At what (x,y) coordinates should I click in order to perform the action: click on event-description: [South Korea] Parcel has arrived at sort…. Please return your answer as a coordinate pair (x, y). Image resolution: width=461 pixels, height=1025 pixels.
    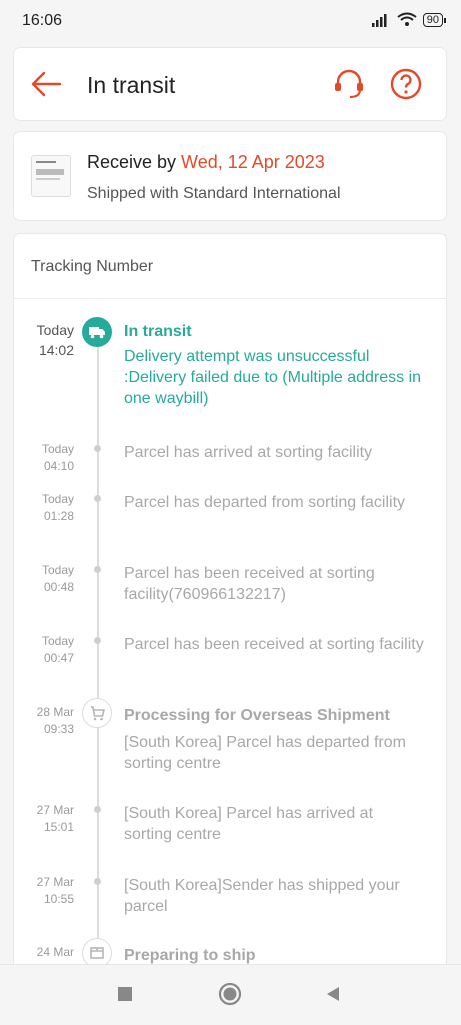
    Looking at the image, I should click on (249, 824).